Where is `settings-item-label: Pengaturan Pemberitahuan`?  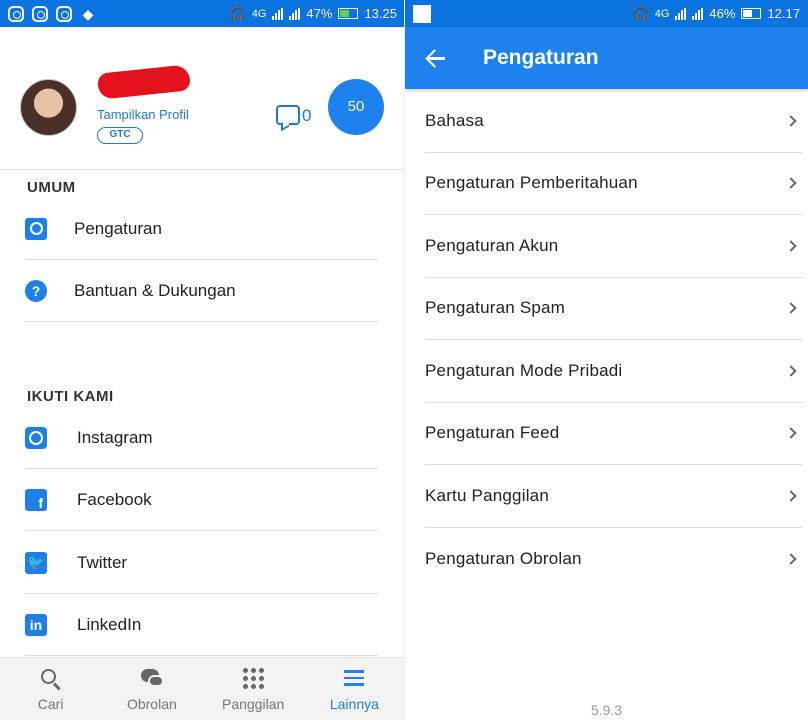 settings-item-label: Pengaturan Pemberitahuan is located at coordinates (531, 183).